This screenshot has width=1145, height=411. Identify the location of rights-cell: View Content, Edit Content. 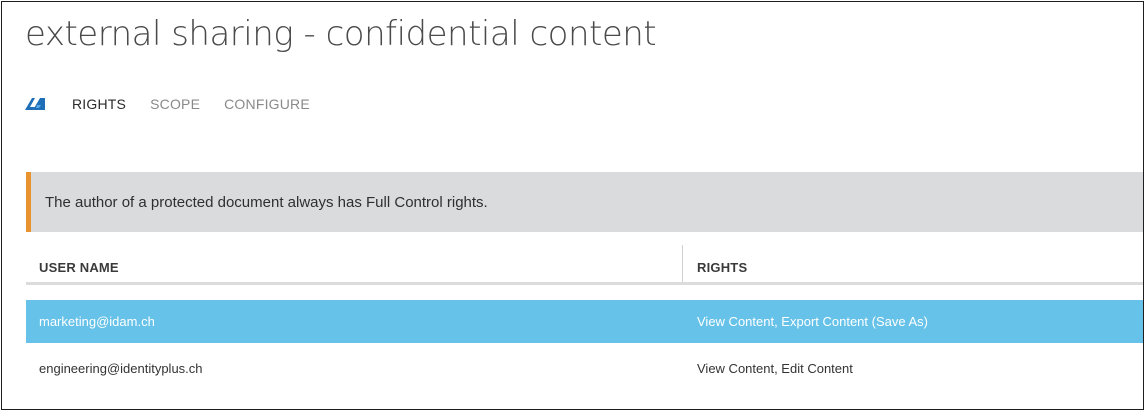
(775, 368).